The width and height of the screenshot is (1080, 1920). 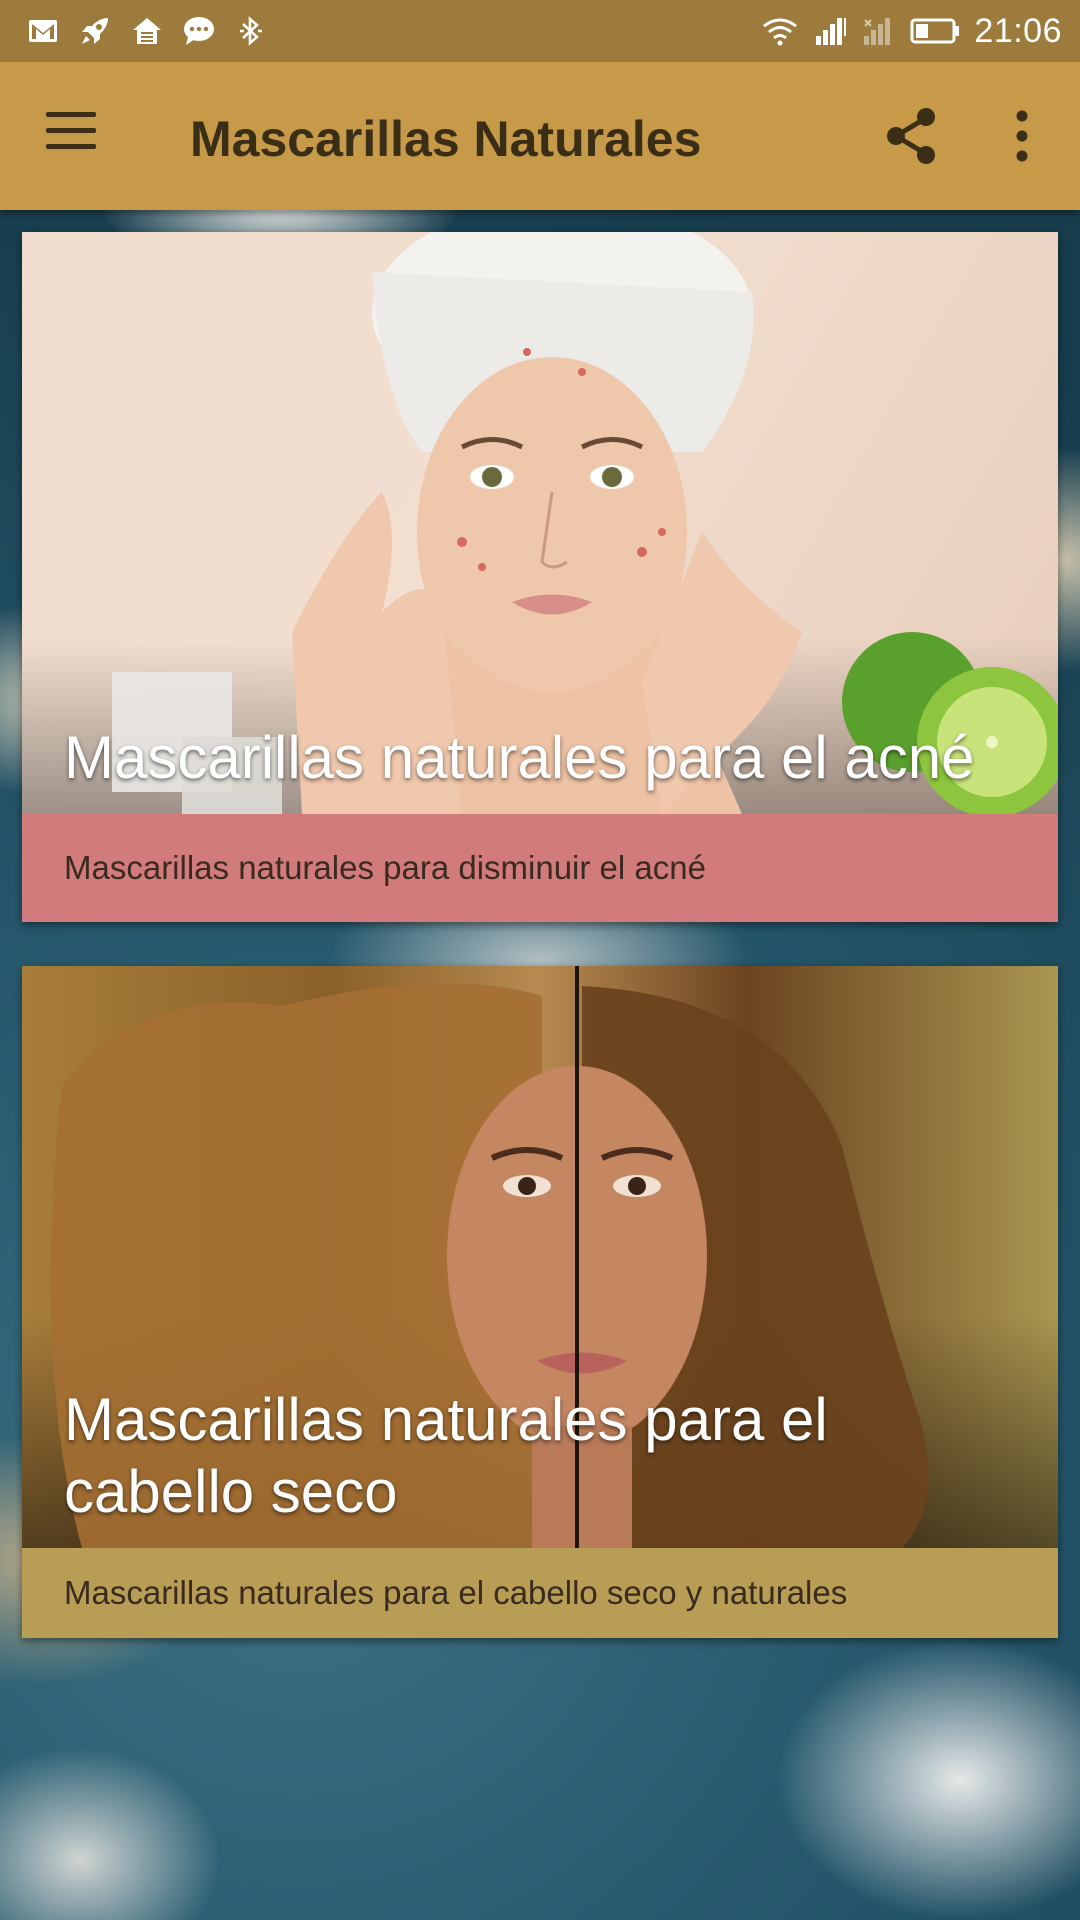 I want to click on system-icons: 21:06, so click(x=911, y=31).